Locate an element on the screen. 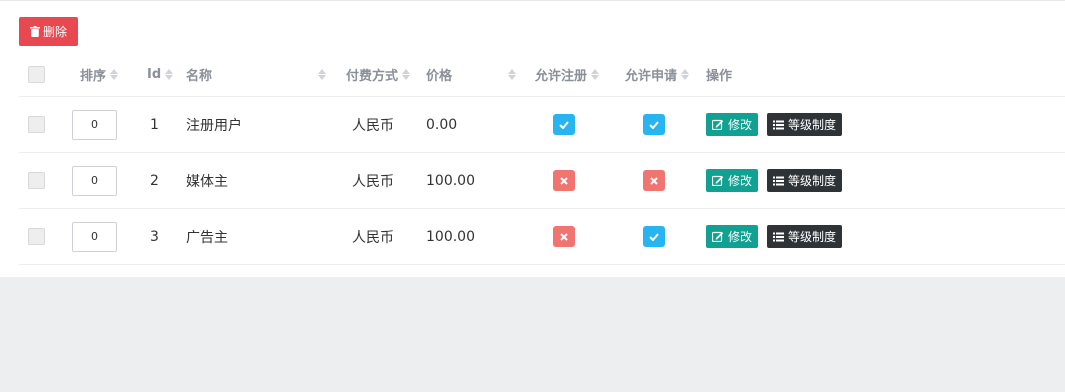 The width and height of the screenshot is (1065, 392). header-name: 名称 is located at coordinates (256, 74).